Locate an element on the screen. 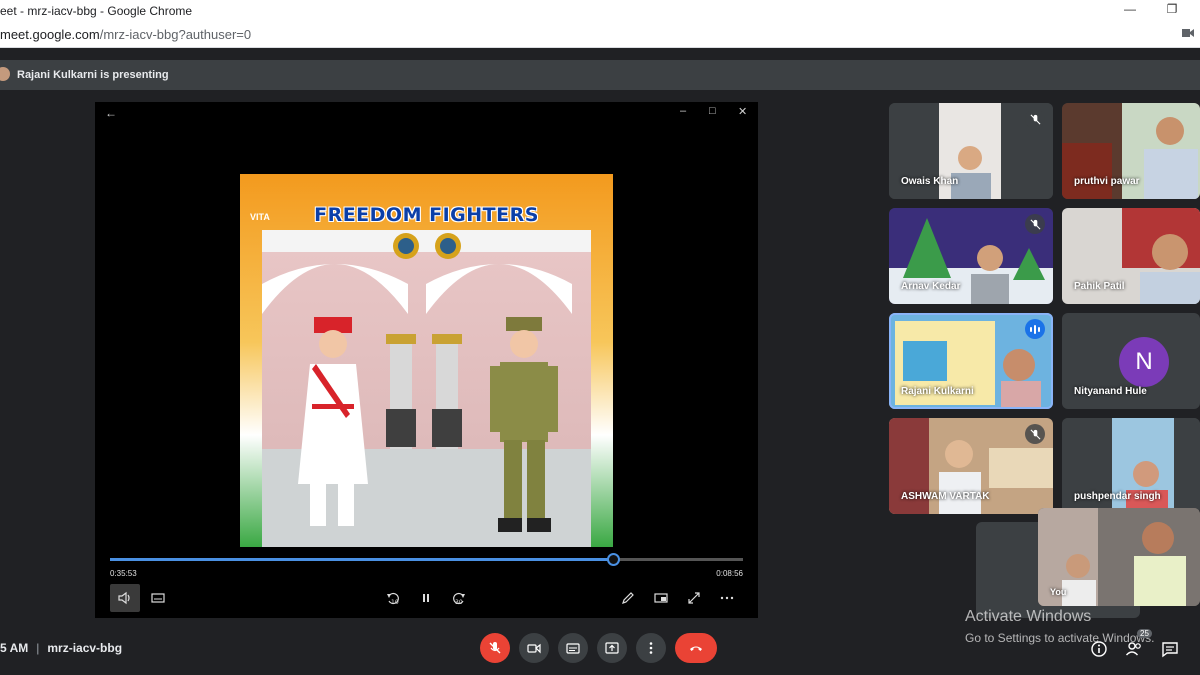 The image size is (1200, 675). presenting-bar: Rajani Kulkarni is presenting is located at coordinates (600, 75).